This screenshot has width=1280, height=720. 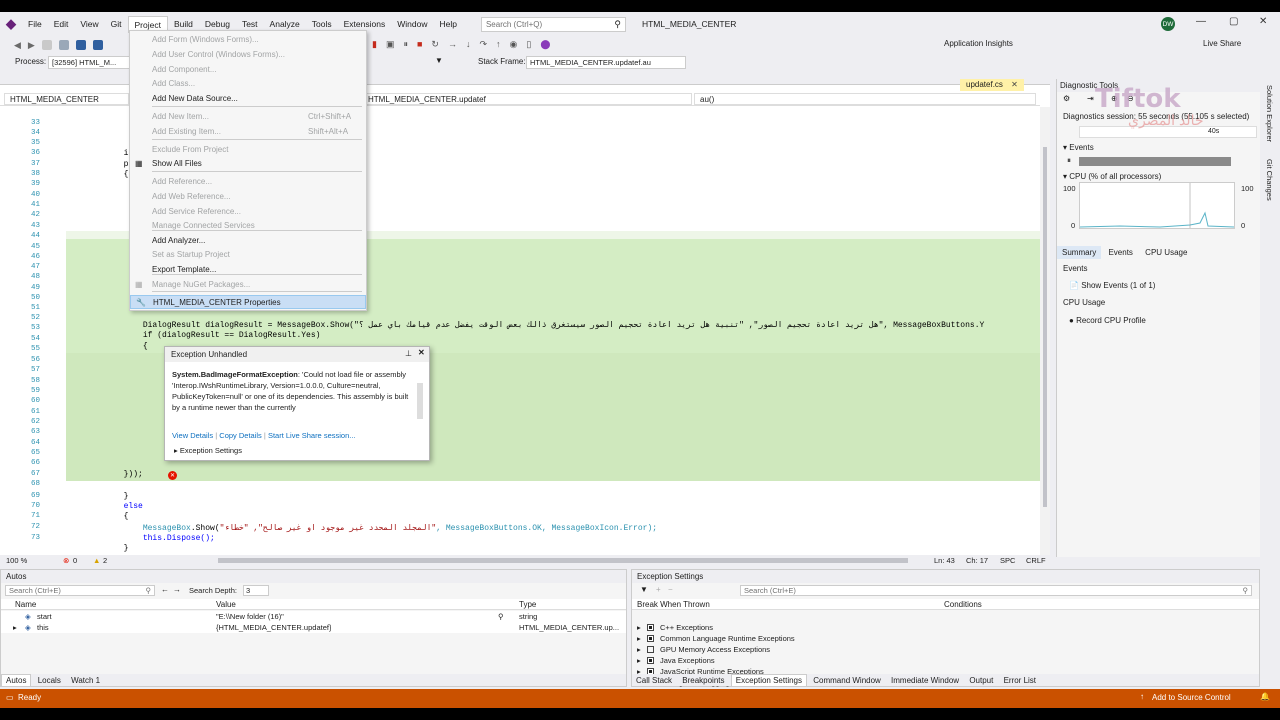 I want to click on tab-output: Output, so click(x=981, y=680).